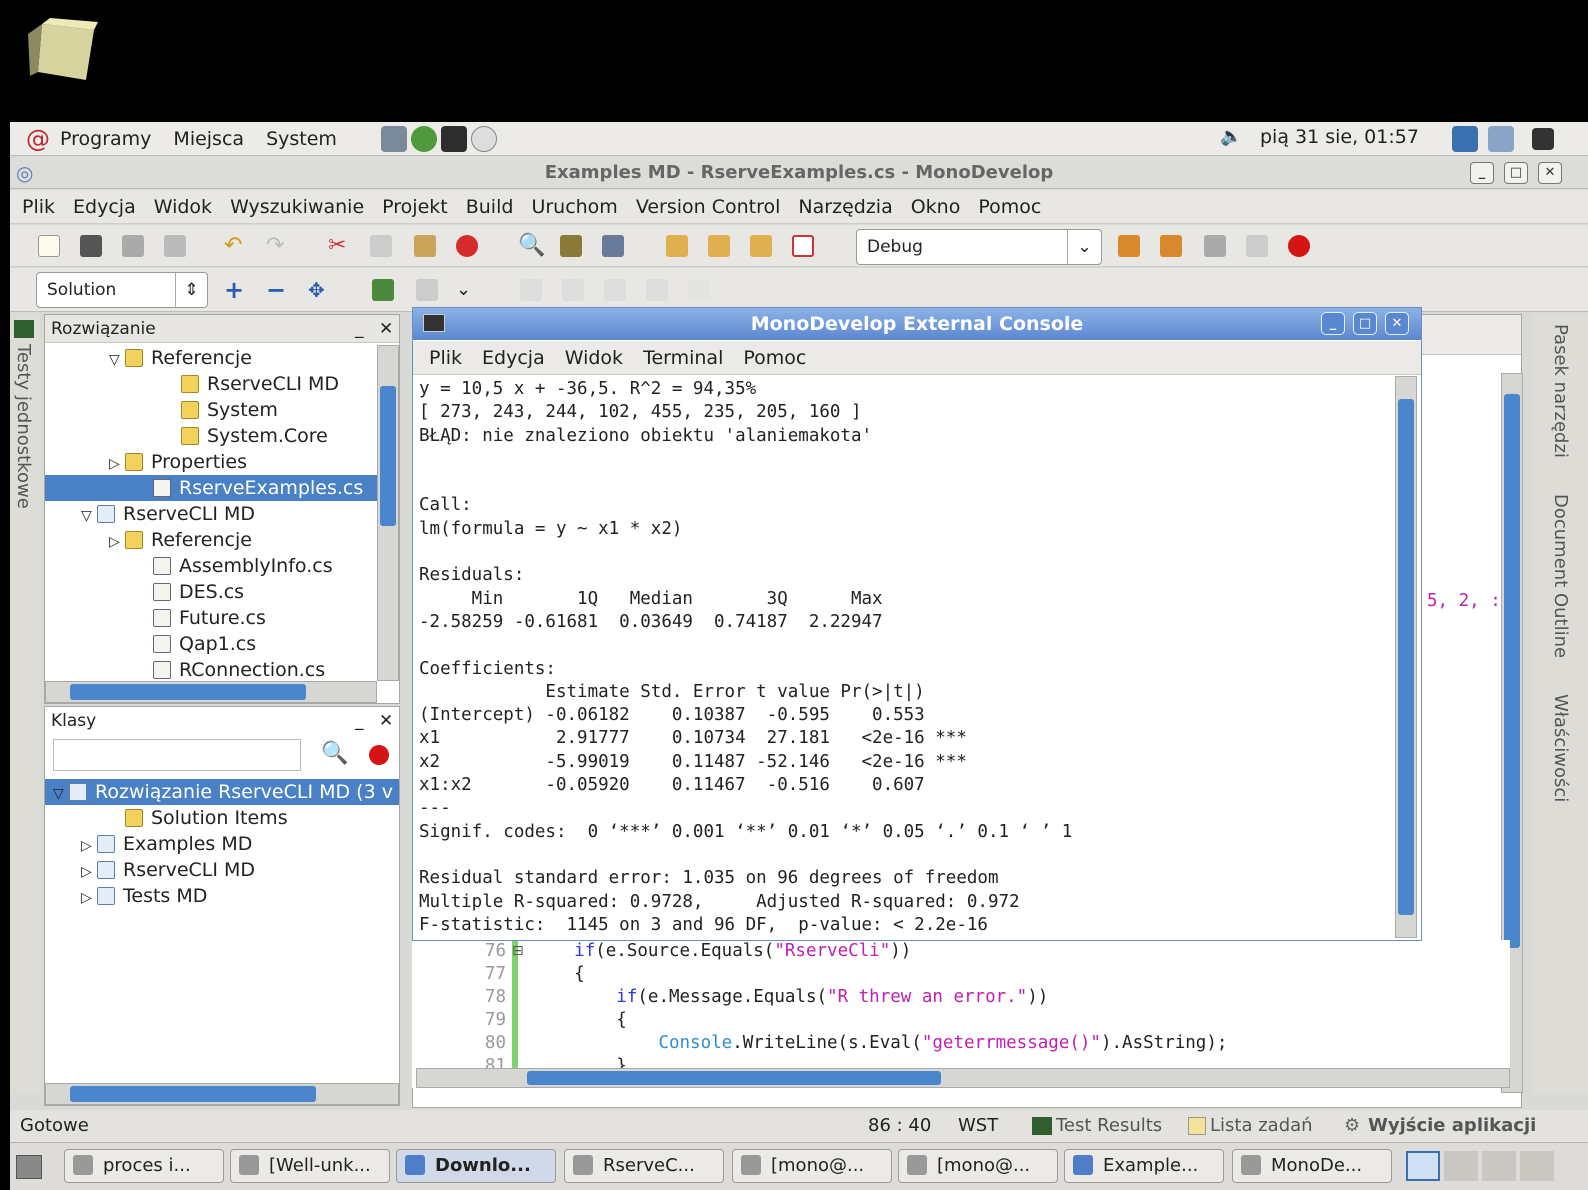 This screenshot has height=1190, width=1588. Describe the element at coordinates (774, 358) in the screenshot. I see `console-menu-pomoc: Pomoc` at that location.